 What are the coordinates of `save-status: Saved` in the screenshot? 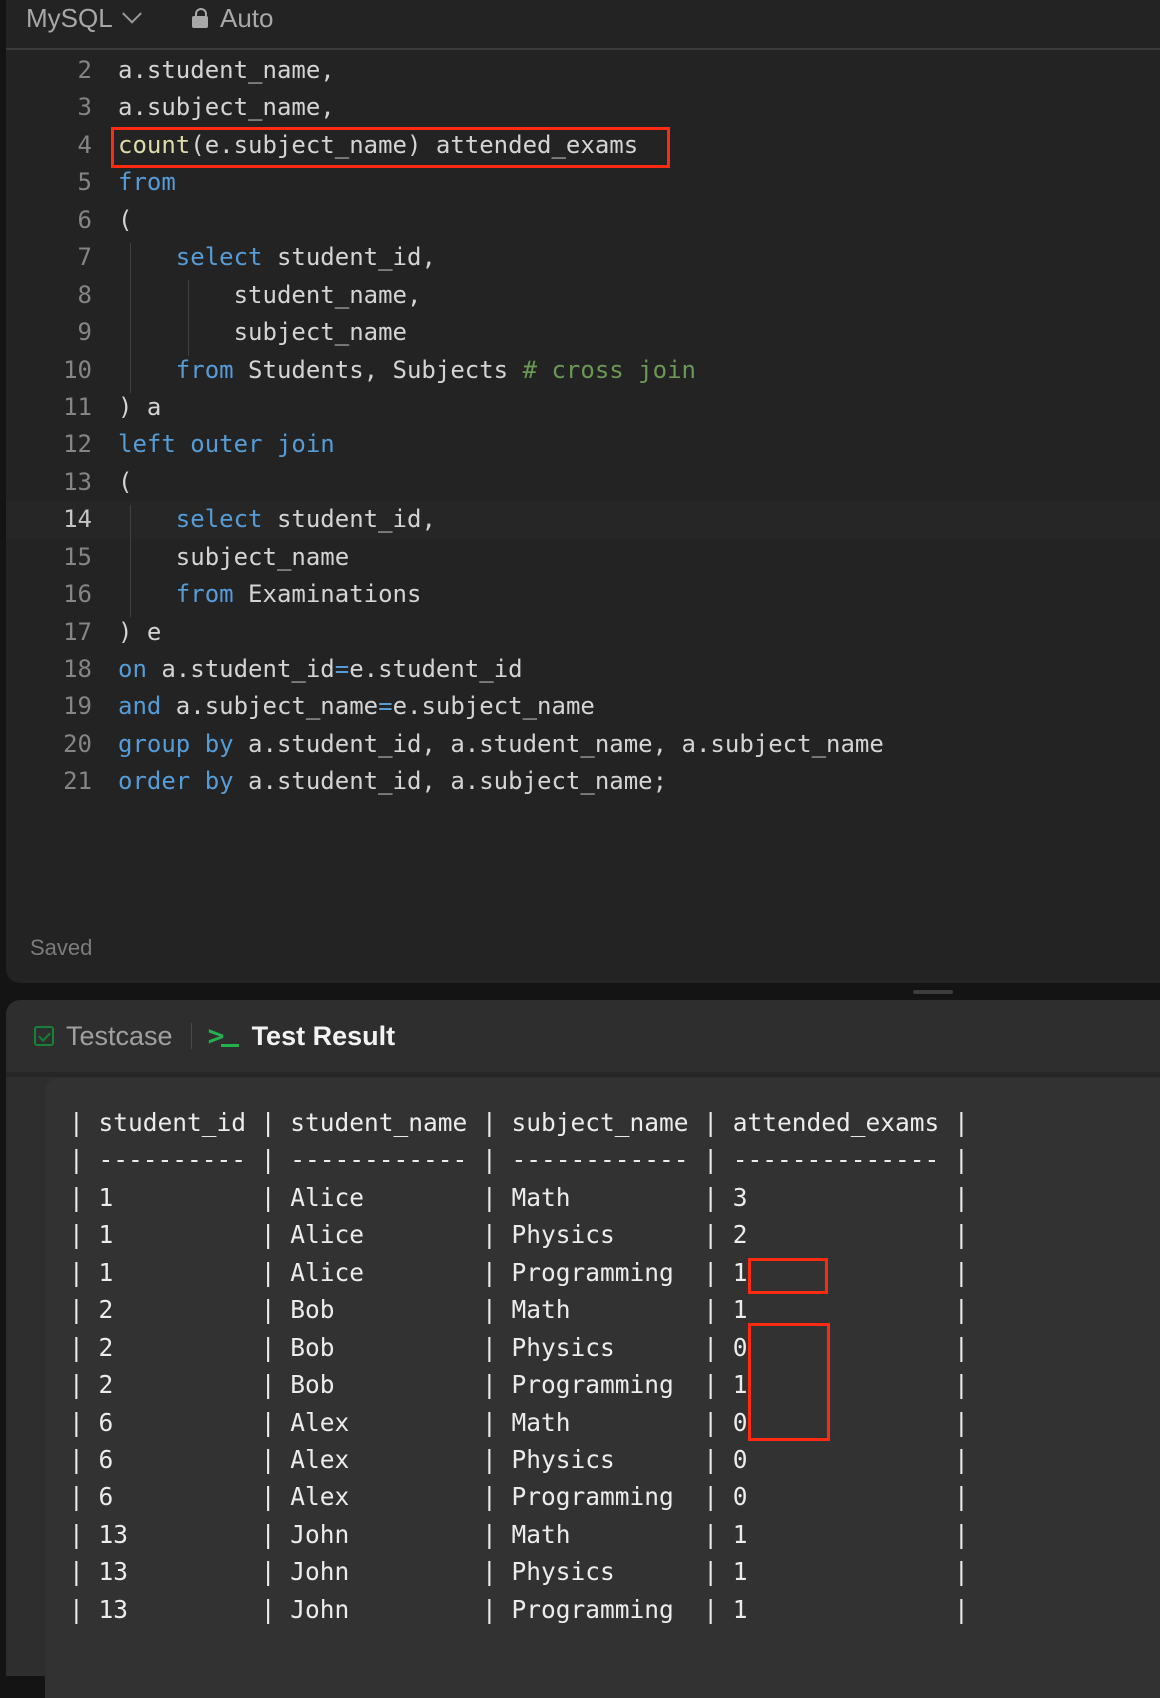 It's located at (61, 947).